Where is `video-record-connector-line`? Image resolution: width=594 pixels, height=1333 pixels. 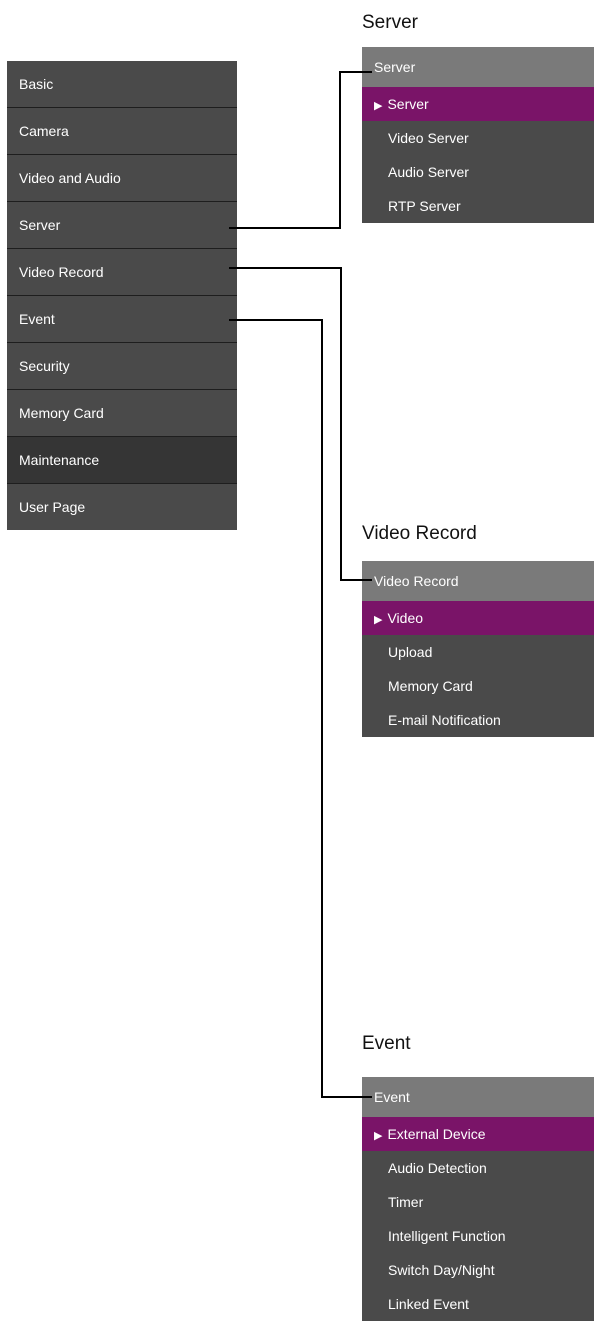
video-record-connector-line is located at coordinates (300, 424).